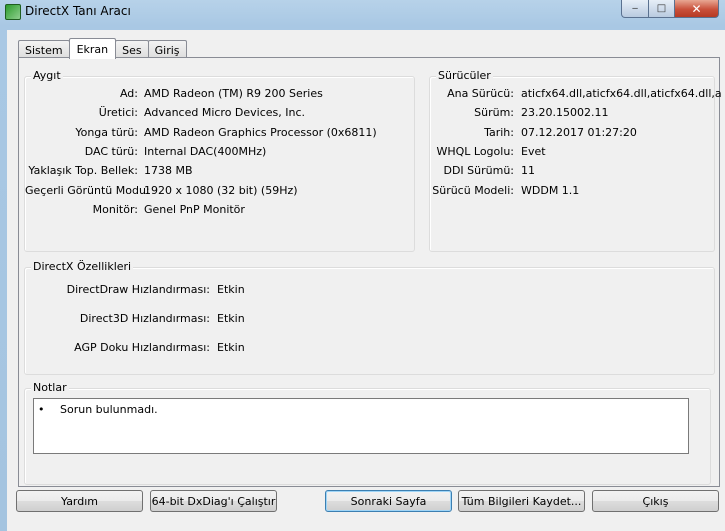  Describe the element at coordinates (144, 318) in the screenshot. I see `feature-direct3d-label: Direct3D Hızlandırması:` at that location.